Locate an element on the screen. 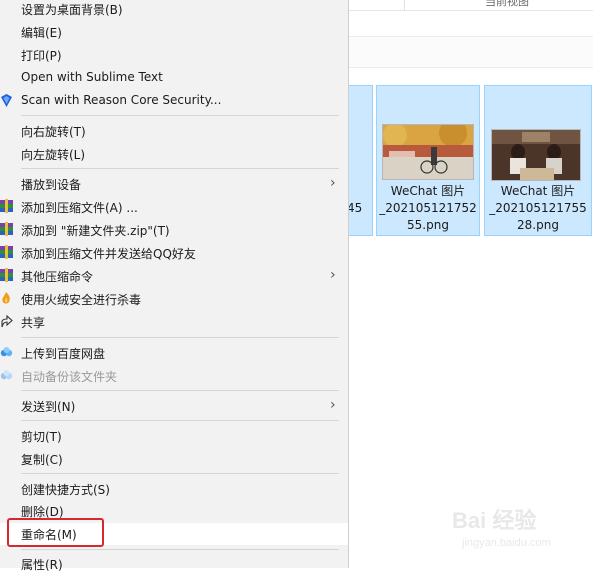  menu-item-label: 编辑(E) is located at coordinates (41, 33).